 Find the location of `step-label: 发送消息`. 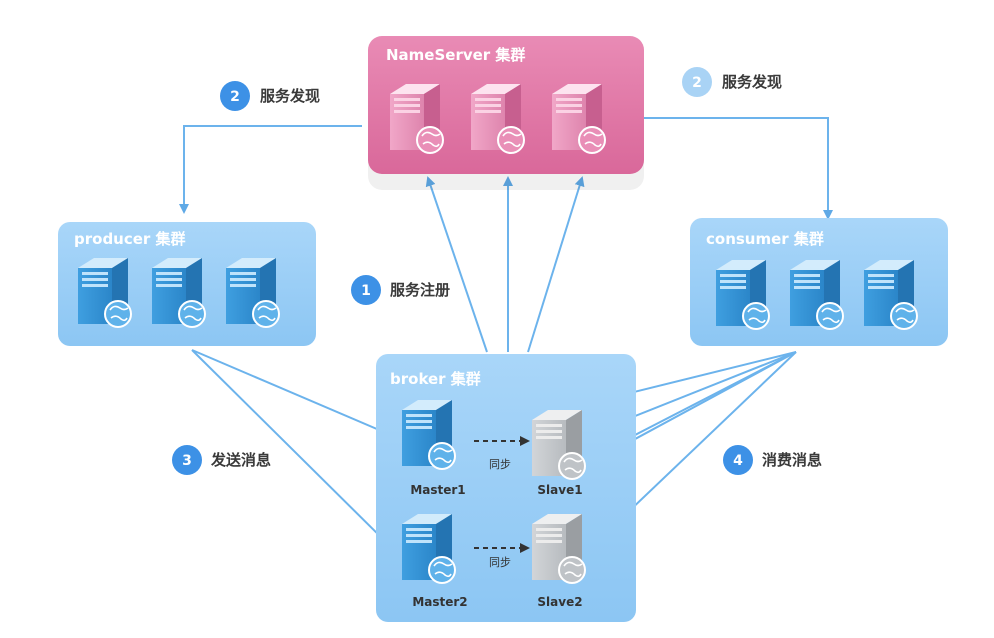

step-label: 发送消息 is located at coordinates (240, 460).